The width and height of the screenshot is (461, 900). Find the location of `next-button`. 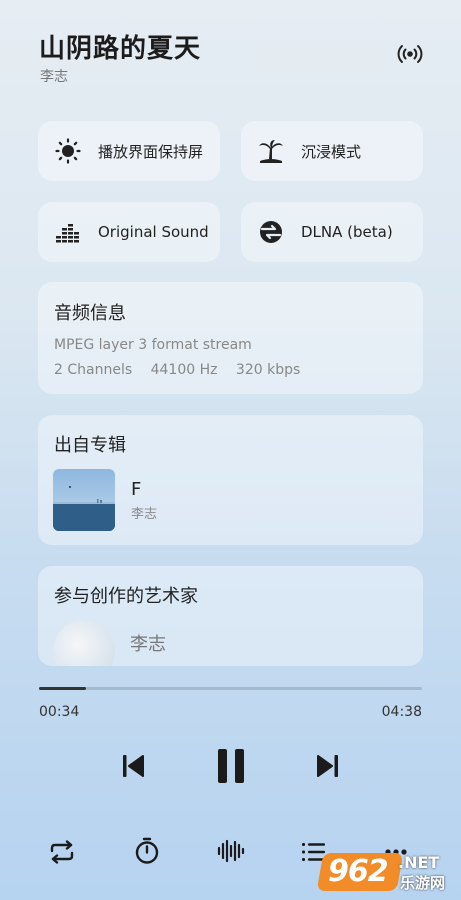

next-button is located at coordinates (328, 766).